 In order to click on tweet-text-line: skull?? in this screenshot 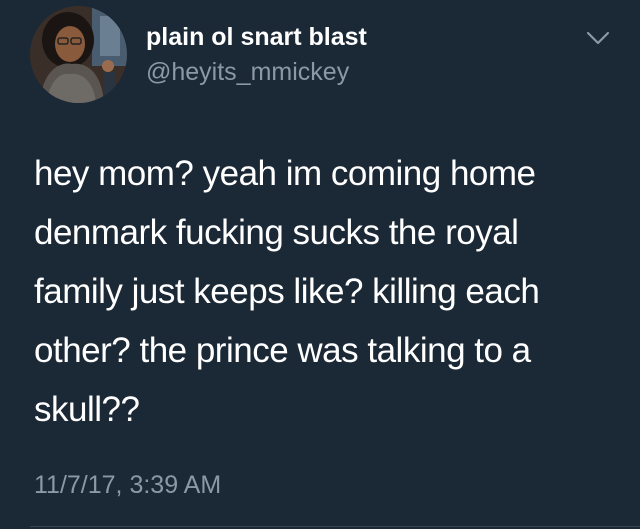, I will do `click(87, 409)`.